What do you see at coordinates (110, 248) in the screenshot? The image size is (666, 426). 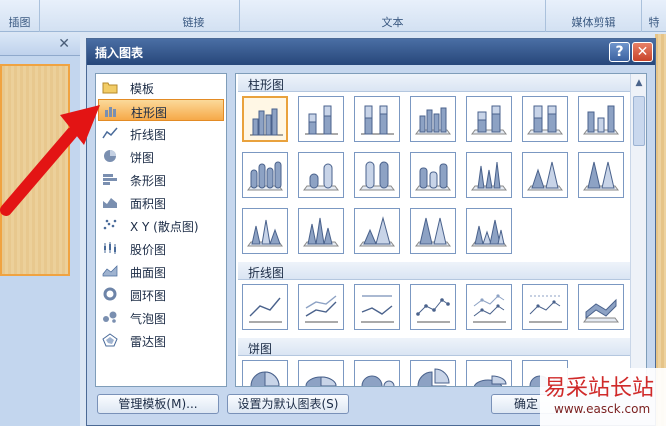 I see `stock-chart-icon` at bounding box center [110, 248].